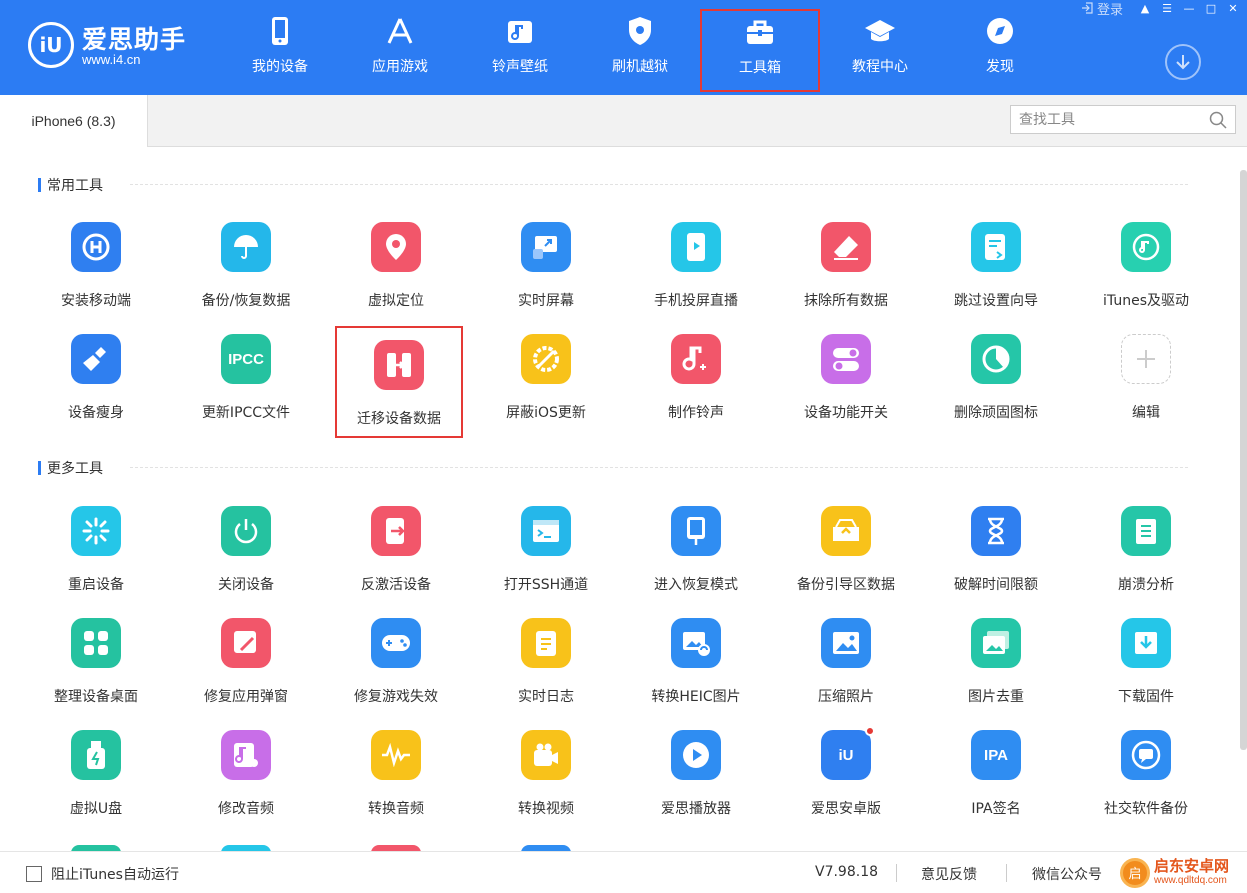 The height and width of the screenshot is (893, 1247). I want to click on tool-audio-edit: 修改音频, so click(246, 780).